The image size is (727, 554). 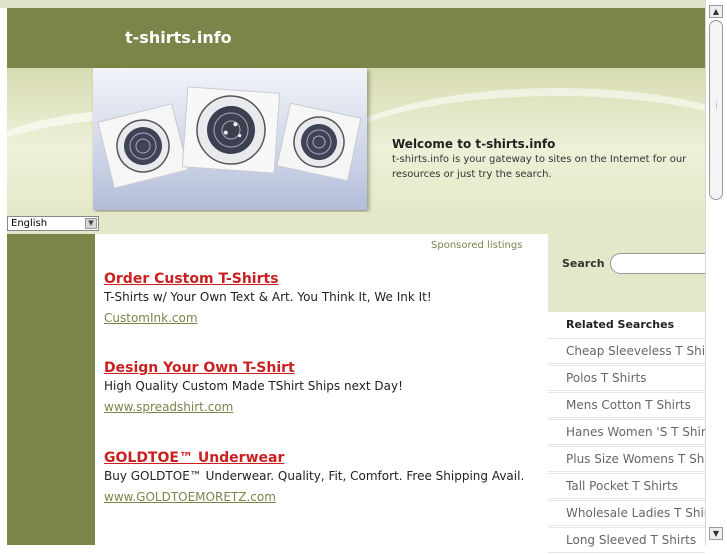 What do you see at coordinates (583, 263) in the screenshot?
I see `search-label: Search` at bounding box center [583, 263].